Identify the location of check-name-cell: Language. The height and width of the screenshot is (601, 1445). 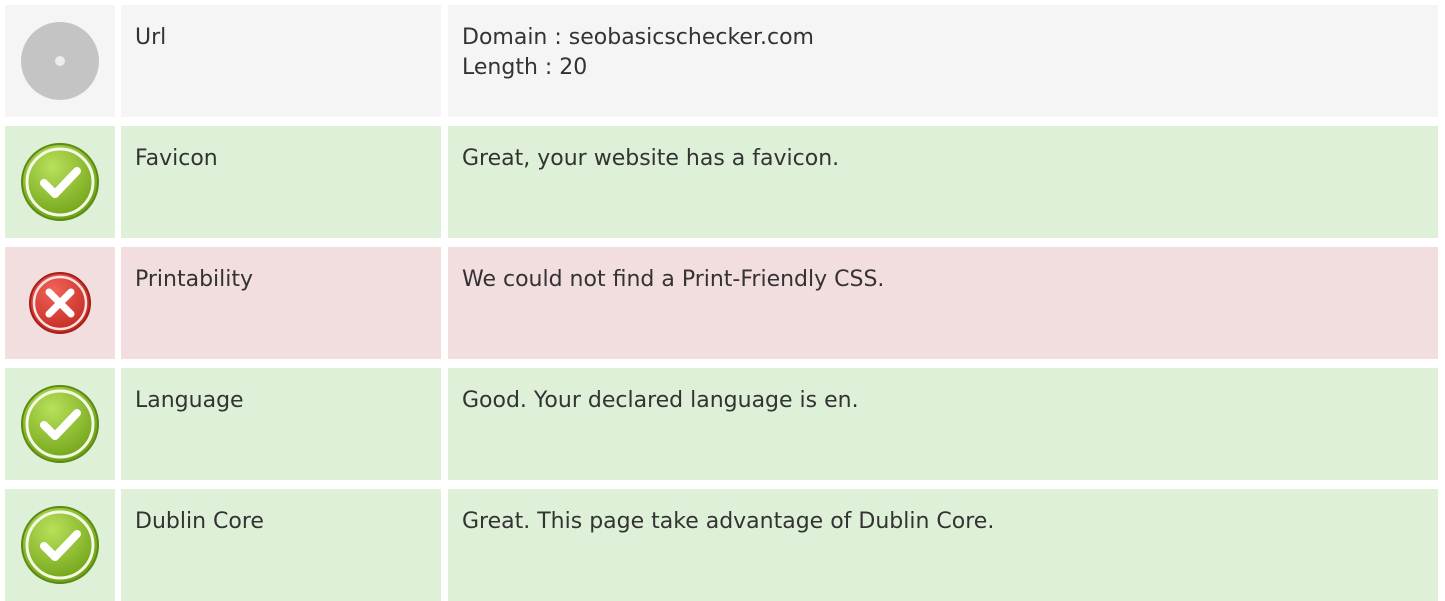
(281, 424).